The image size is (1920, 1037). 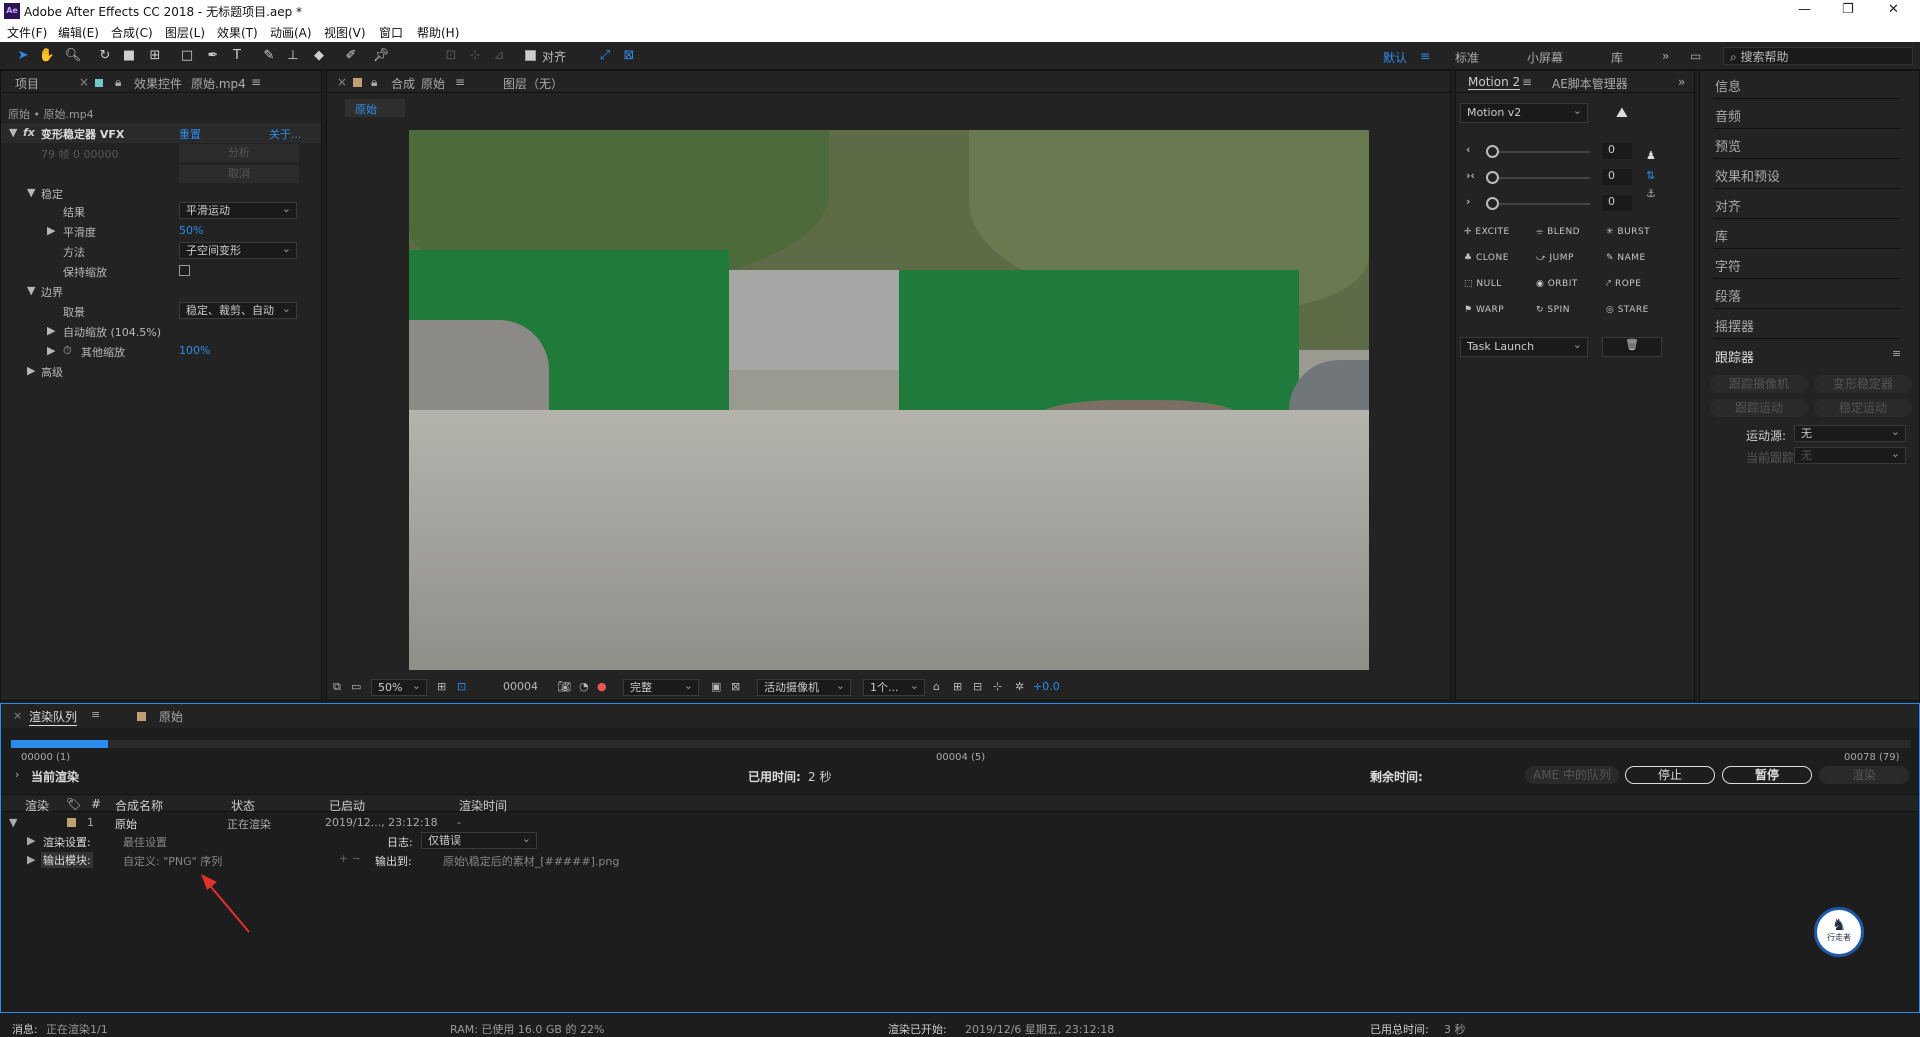 I want to click on framing-dropdown: 稳定、裁剪、自动, so click(x=238, y=310).